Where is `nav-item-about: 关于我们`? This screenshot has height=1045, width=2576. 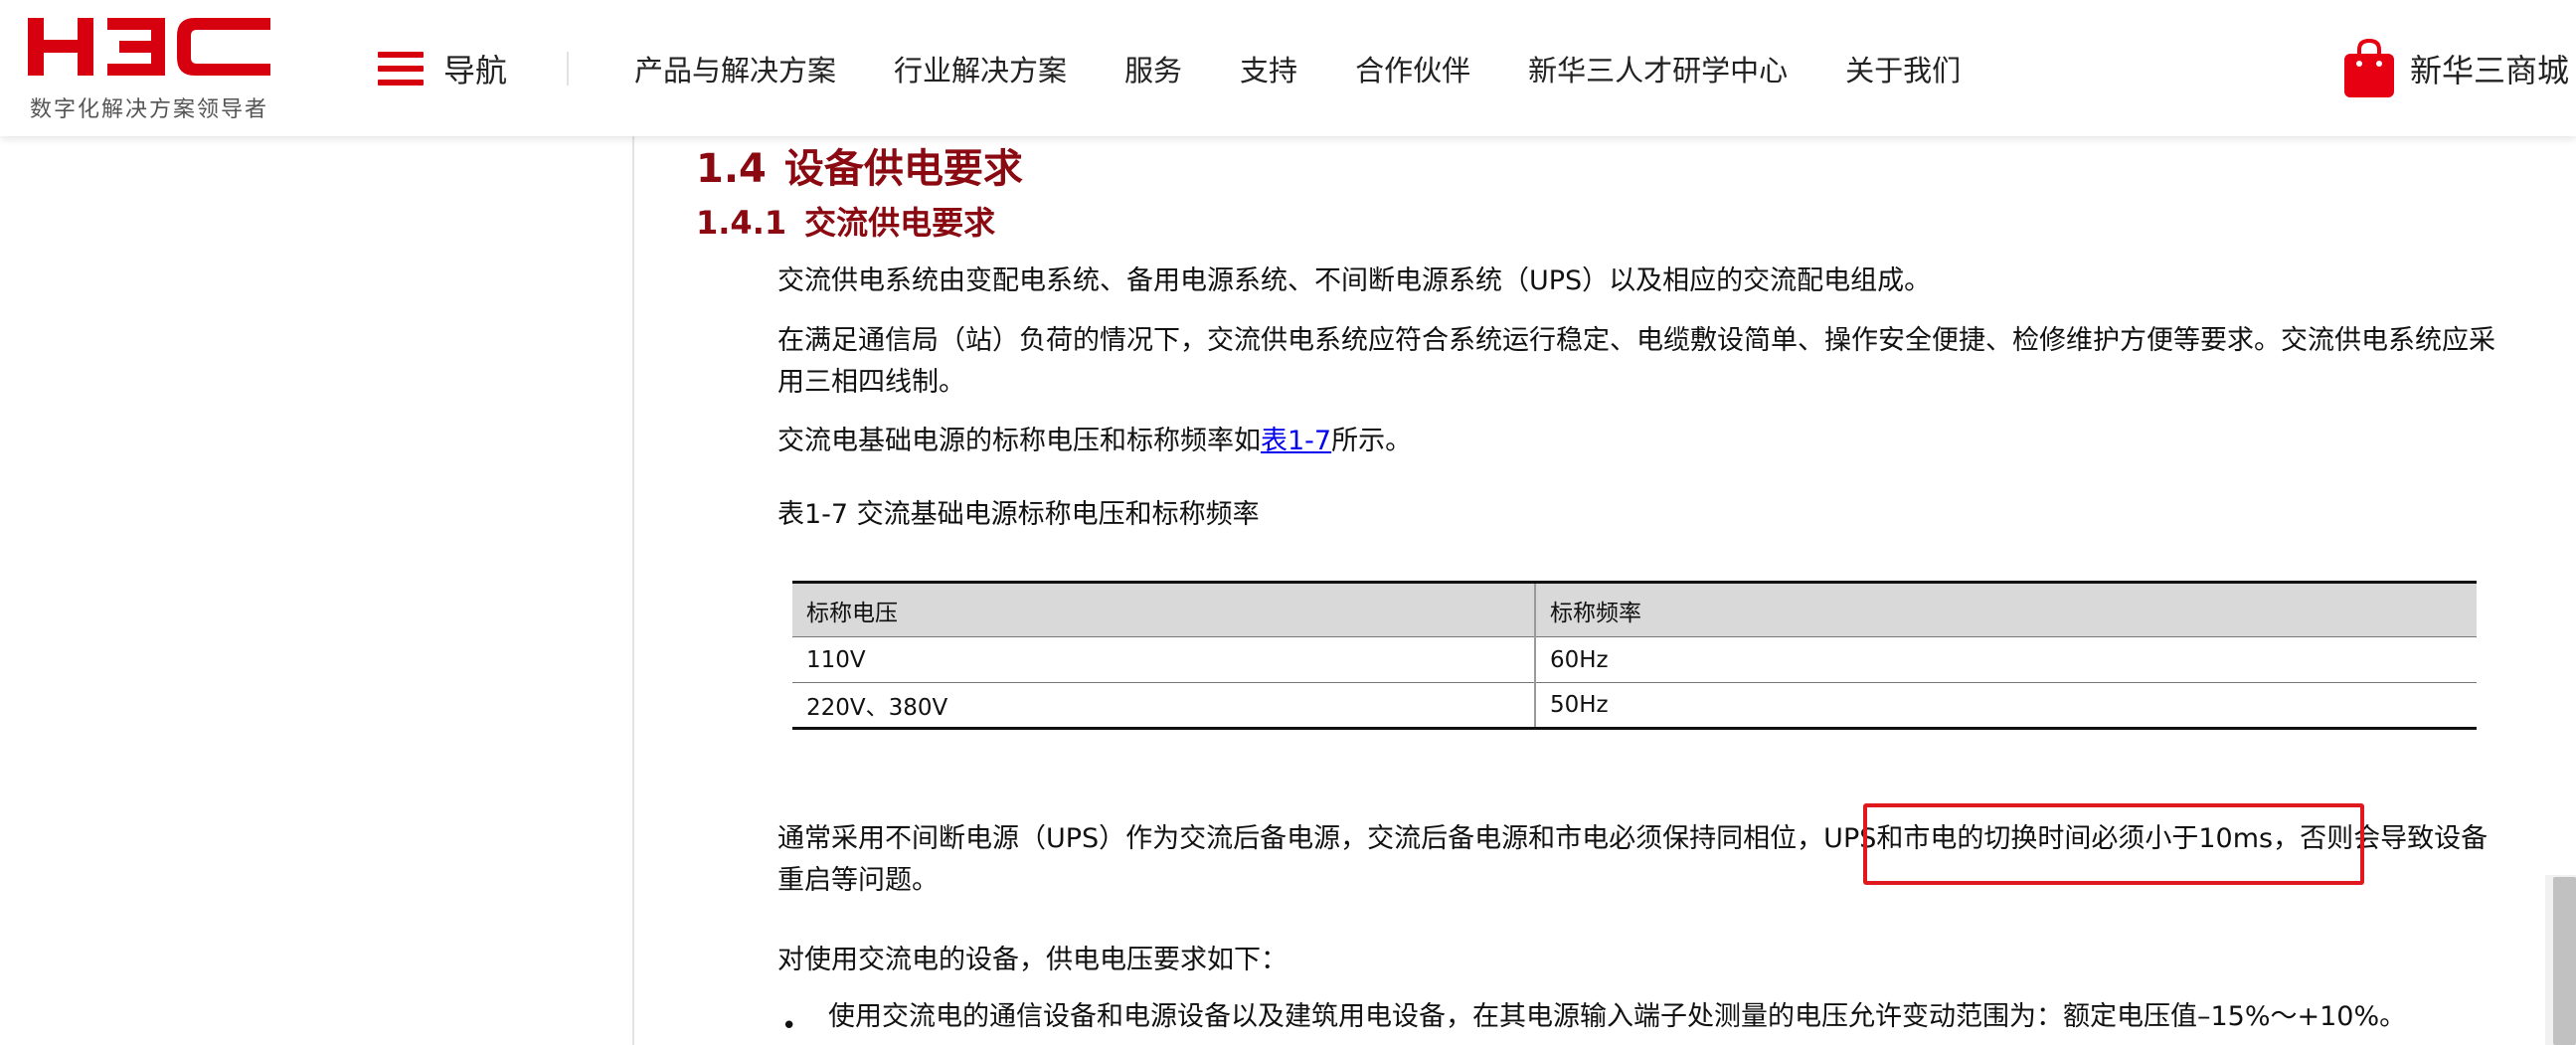 nav-item-about: 关于我们 is located at coordinates (1903, 68).